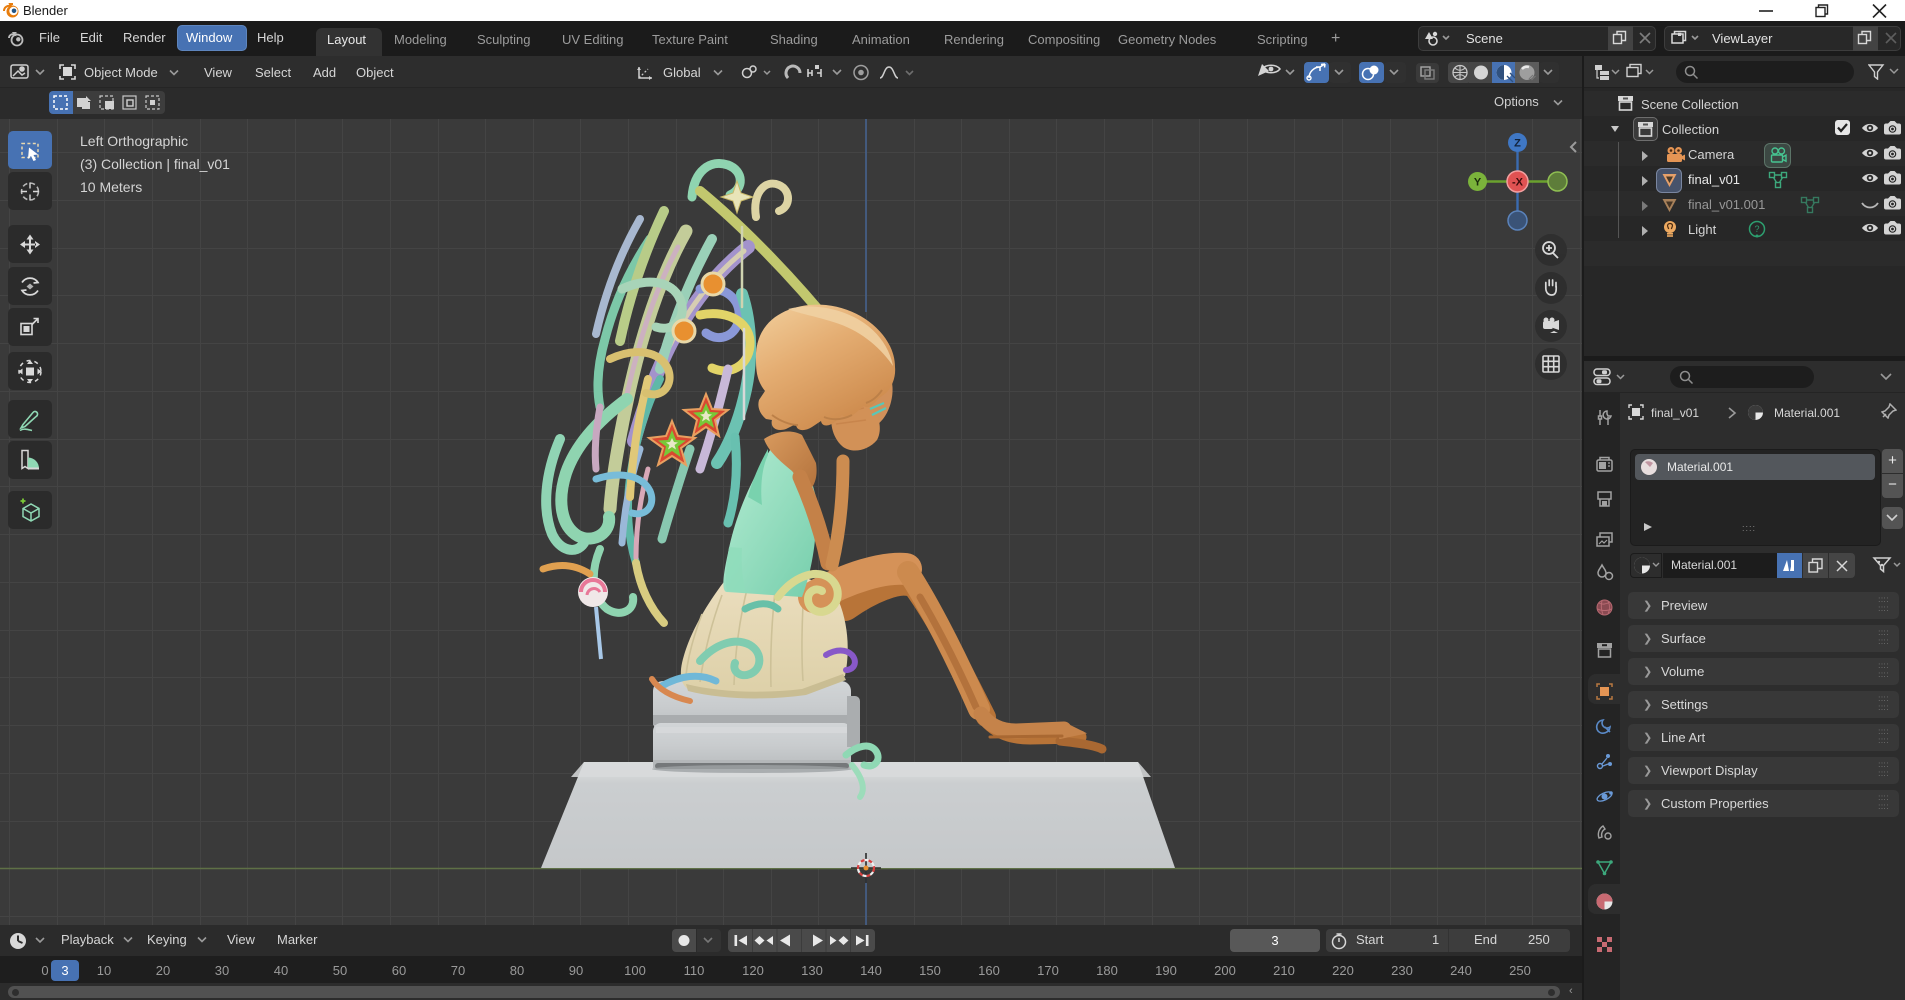 The width and height of the screenshot is (1905, 1000). Describe the element at coordinates (1518, 183) in the screenshot. I see `svg-text: -X` at that location.